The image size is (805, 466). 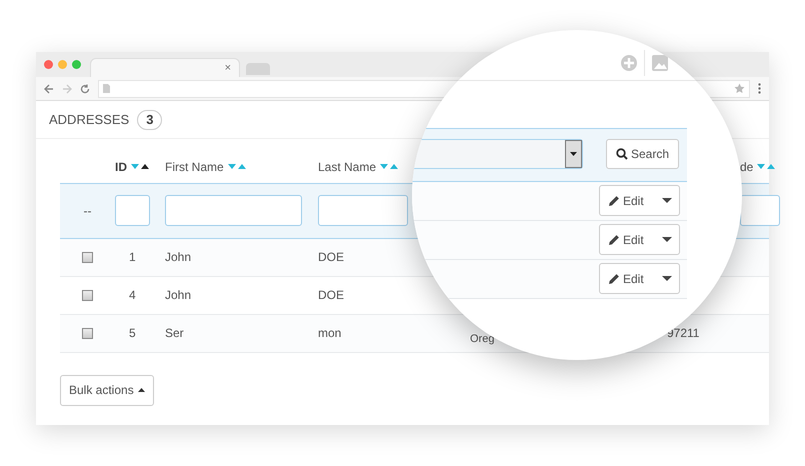 I want to click on column-header: ID, so click(x=121, y=167).